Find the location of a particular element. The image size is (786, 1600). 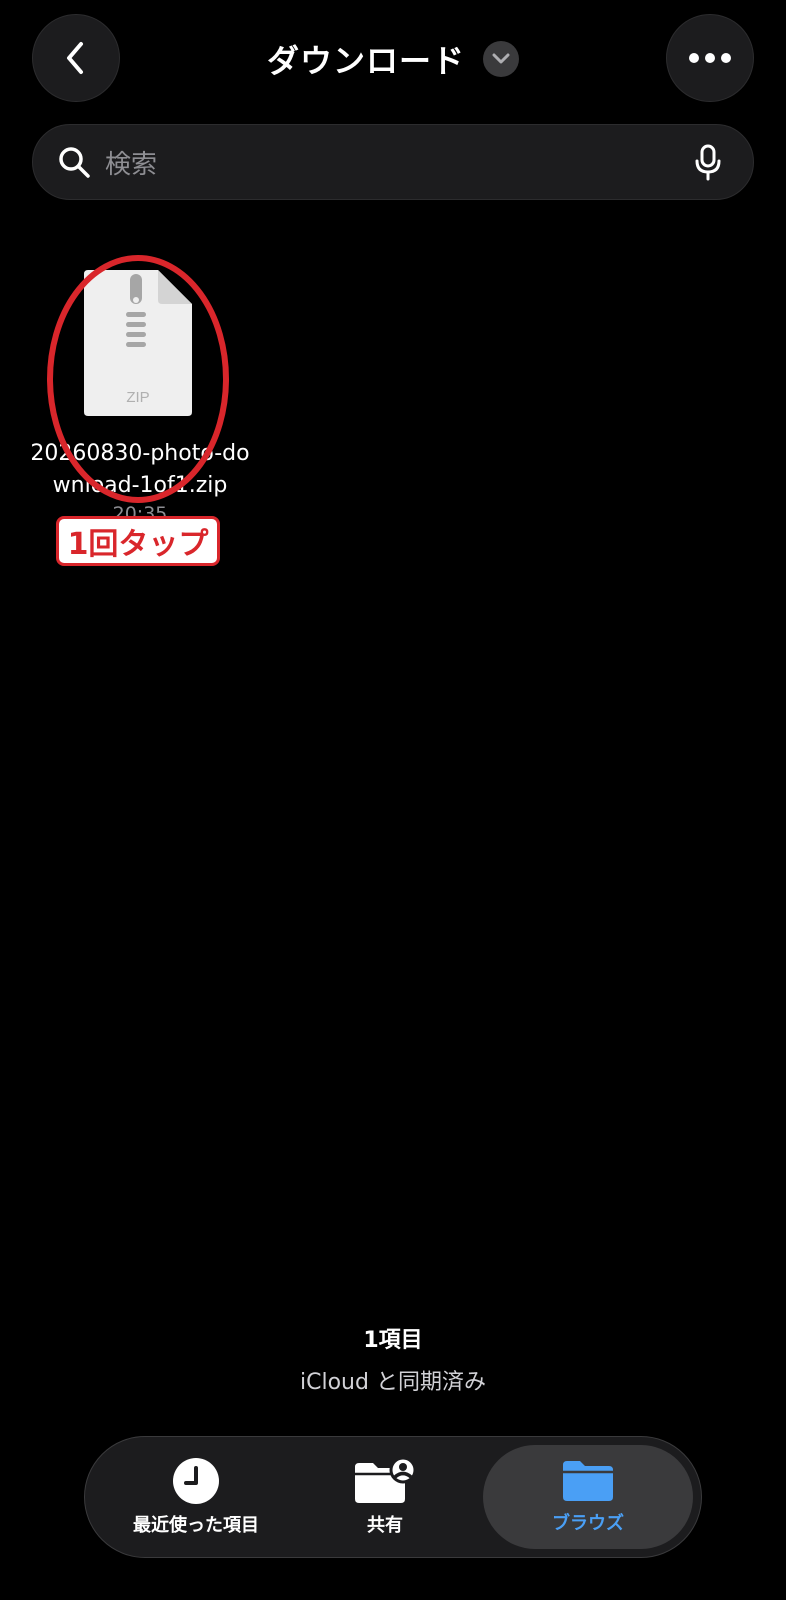

chevron-down-icon is located at coordinates (501, 58).